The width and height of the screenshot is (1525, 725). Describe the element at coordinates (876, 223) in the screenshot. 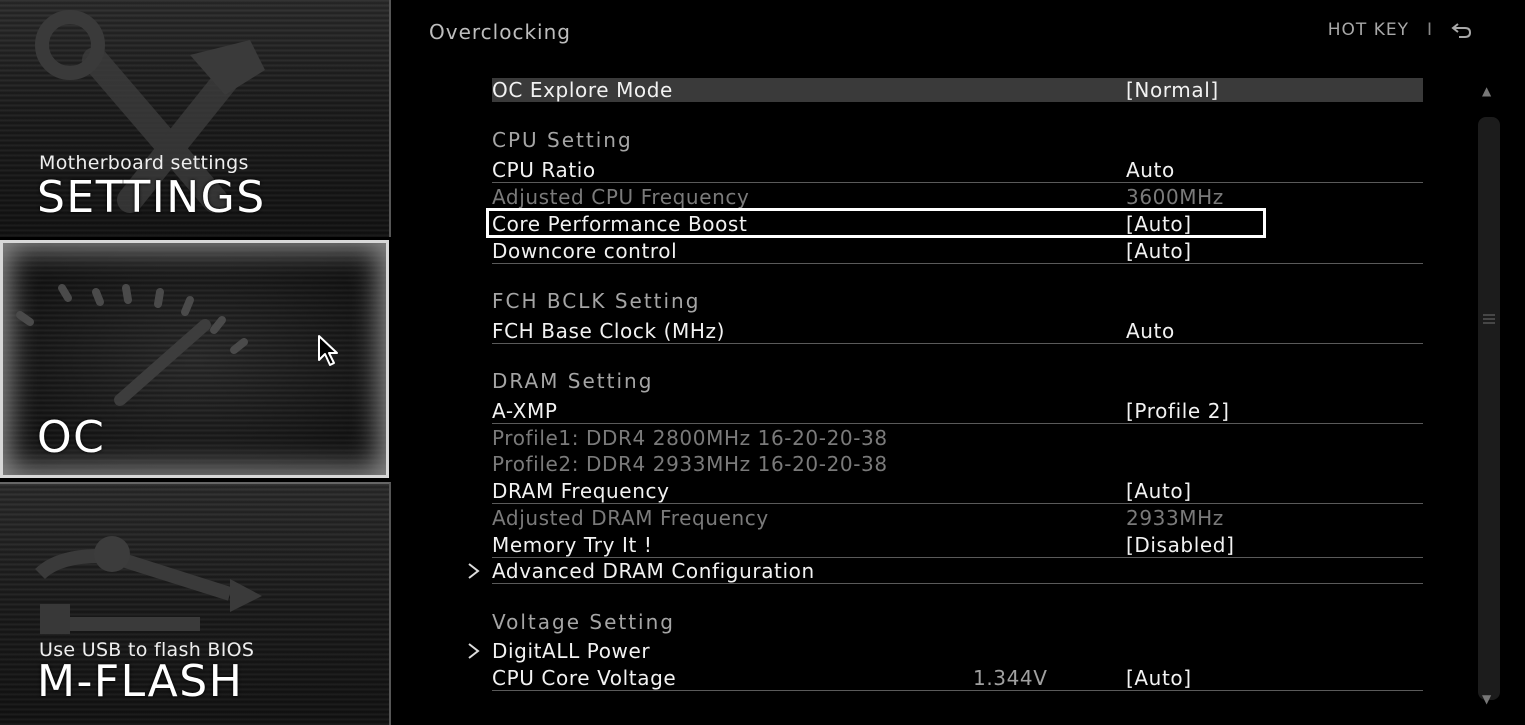

I see `selection-highlight-box` at that location.